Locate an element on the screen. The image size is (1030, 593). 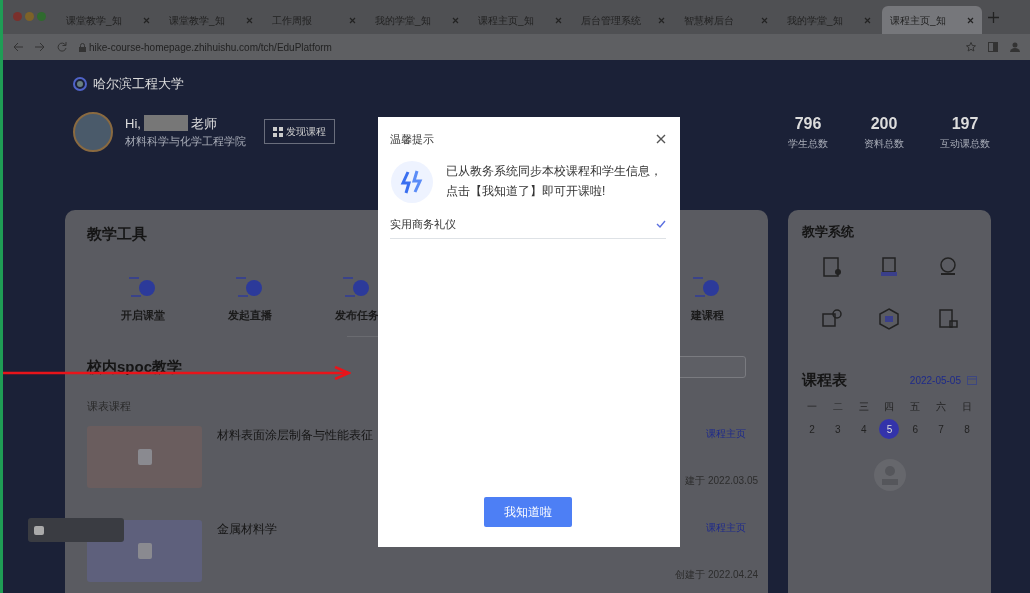
calendar-day: 8 is located at coordinates (966, 429).